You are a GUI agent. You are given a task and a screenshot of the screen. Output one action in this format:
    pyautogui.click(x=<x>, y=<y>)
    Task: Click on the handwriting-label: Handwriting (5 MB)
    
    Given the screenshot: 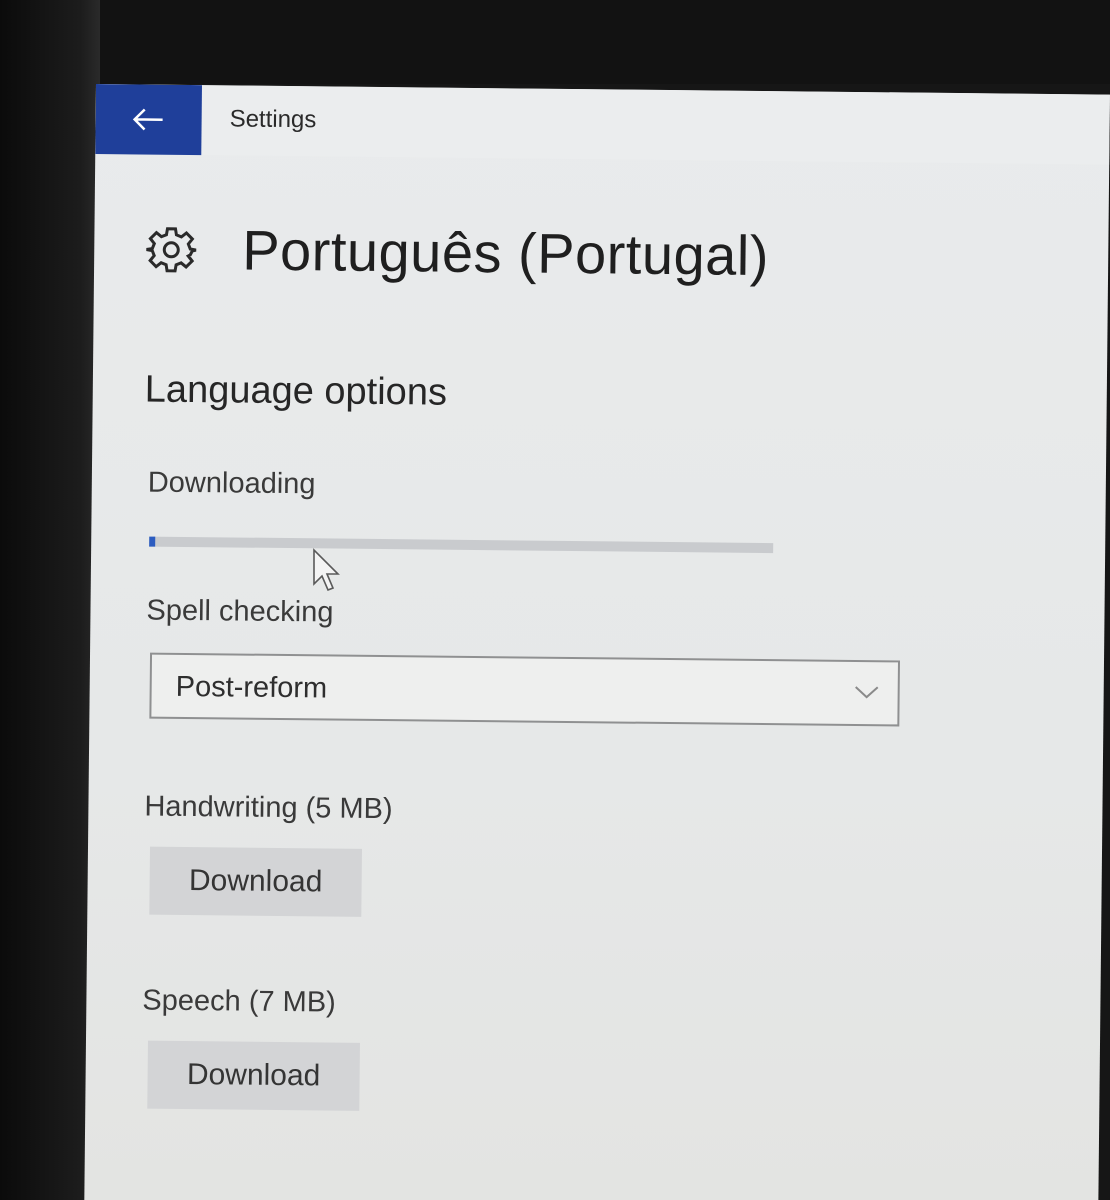 What is the action you would take?
    pyautogui.click(x=268, y=808)
    